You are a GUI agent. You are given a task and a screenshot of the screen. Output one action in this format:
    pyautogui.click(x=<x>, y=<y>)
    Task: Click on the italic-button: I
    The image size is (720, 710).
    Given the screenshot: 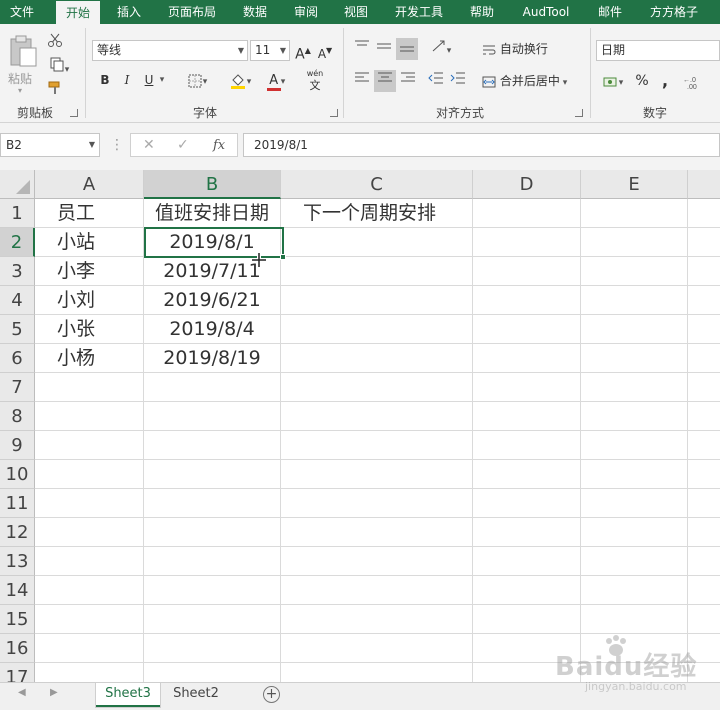 What is the action you would take?
    pyautogui.click(x=127, y=80)
    